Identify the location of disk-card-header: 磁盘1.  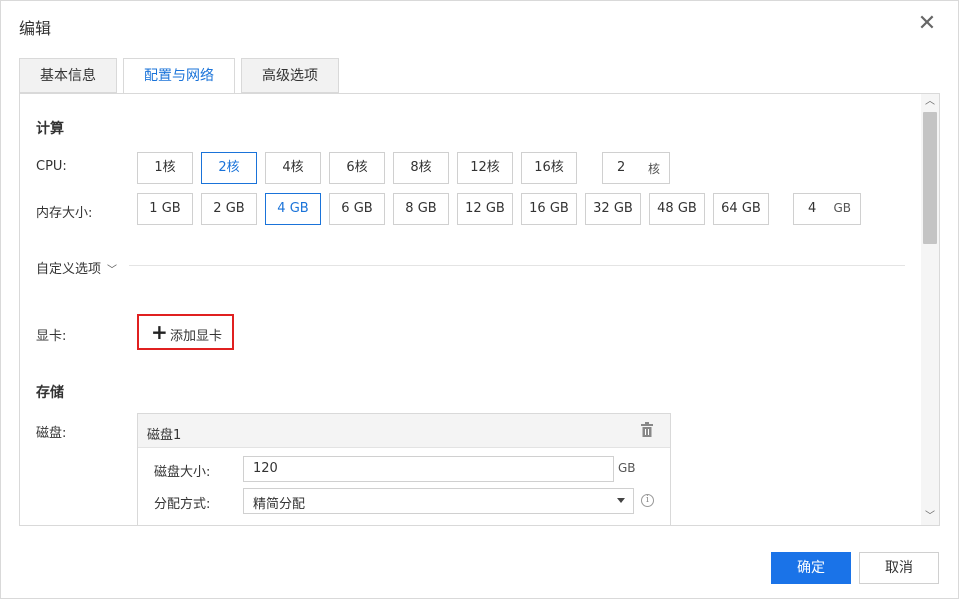
(404, 431).